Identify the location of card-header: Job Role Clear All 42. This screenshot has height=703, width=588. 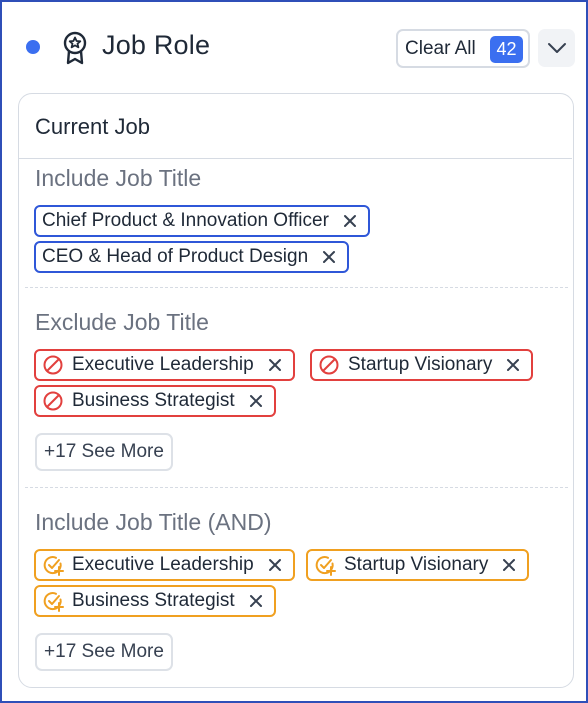
(294, 48).